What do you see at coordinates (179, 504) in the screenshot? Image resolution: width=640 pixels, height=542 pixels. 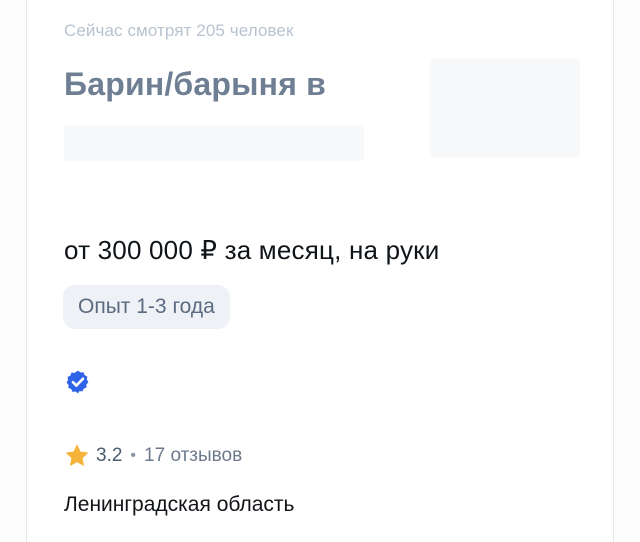 I see `region: Ленинградская область` at bounding box center [179, 504].